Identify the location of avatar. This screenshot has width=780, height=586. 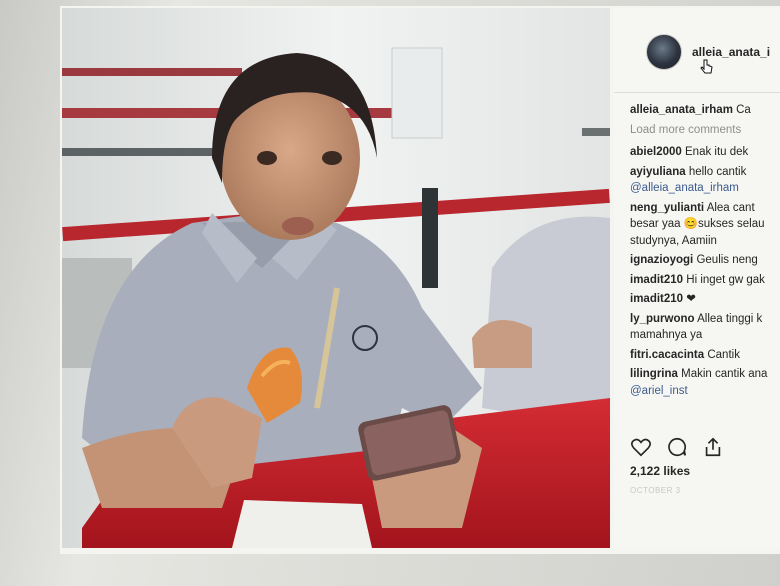
(664, 52).